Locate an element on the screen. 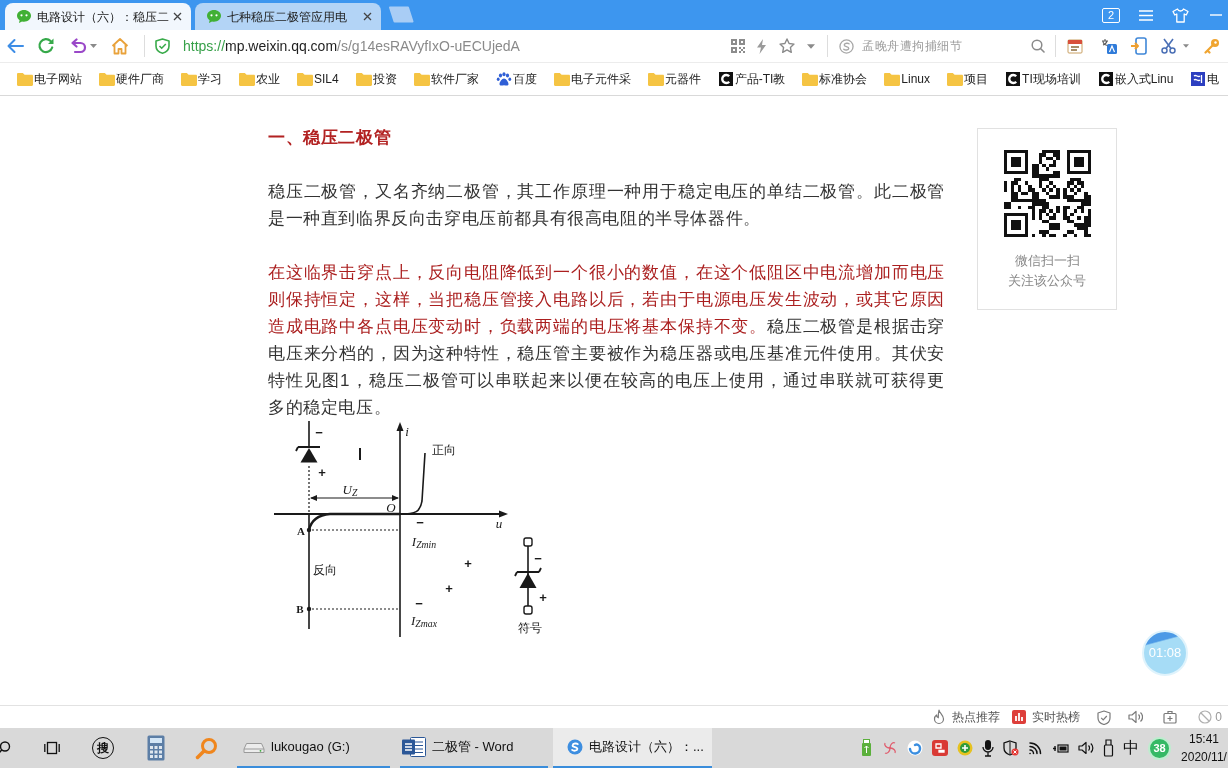 The width and height of the screenshot is (1228, 768). bookmark: 软件厂家 is located at coordinates (446, 79).